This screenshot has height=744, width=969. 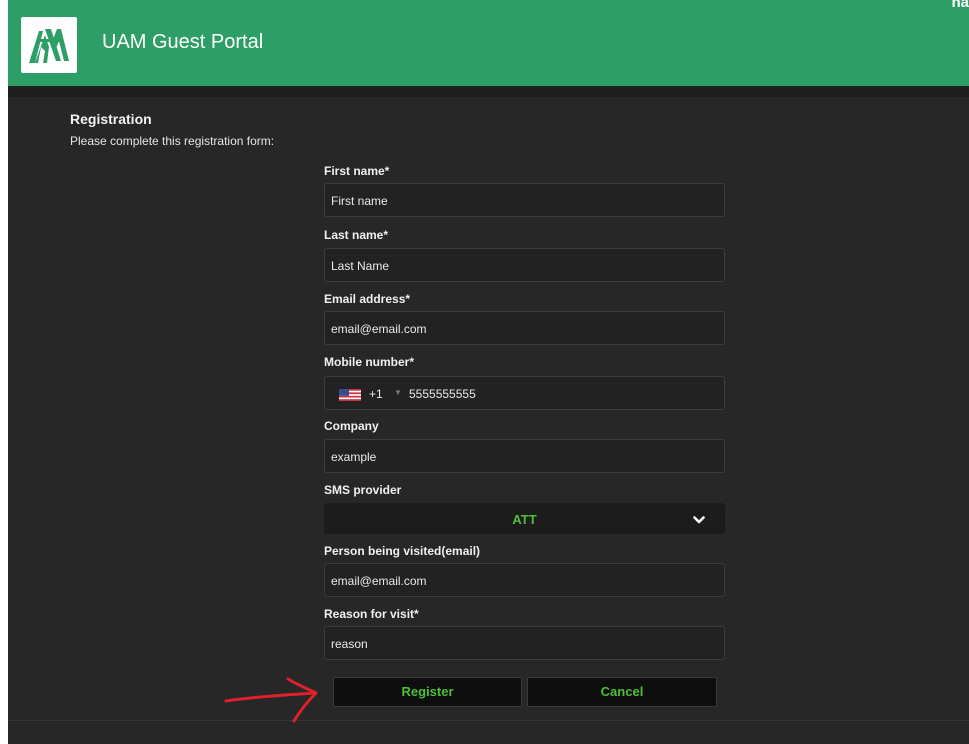 I want to click on mobile-label: Mobile number*, so click(x=369, y=362).